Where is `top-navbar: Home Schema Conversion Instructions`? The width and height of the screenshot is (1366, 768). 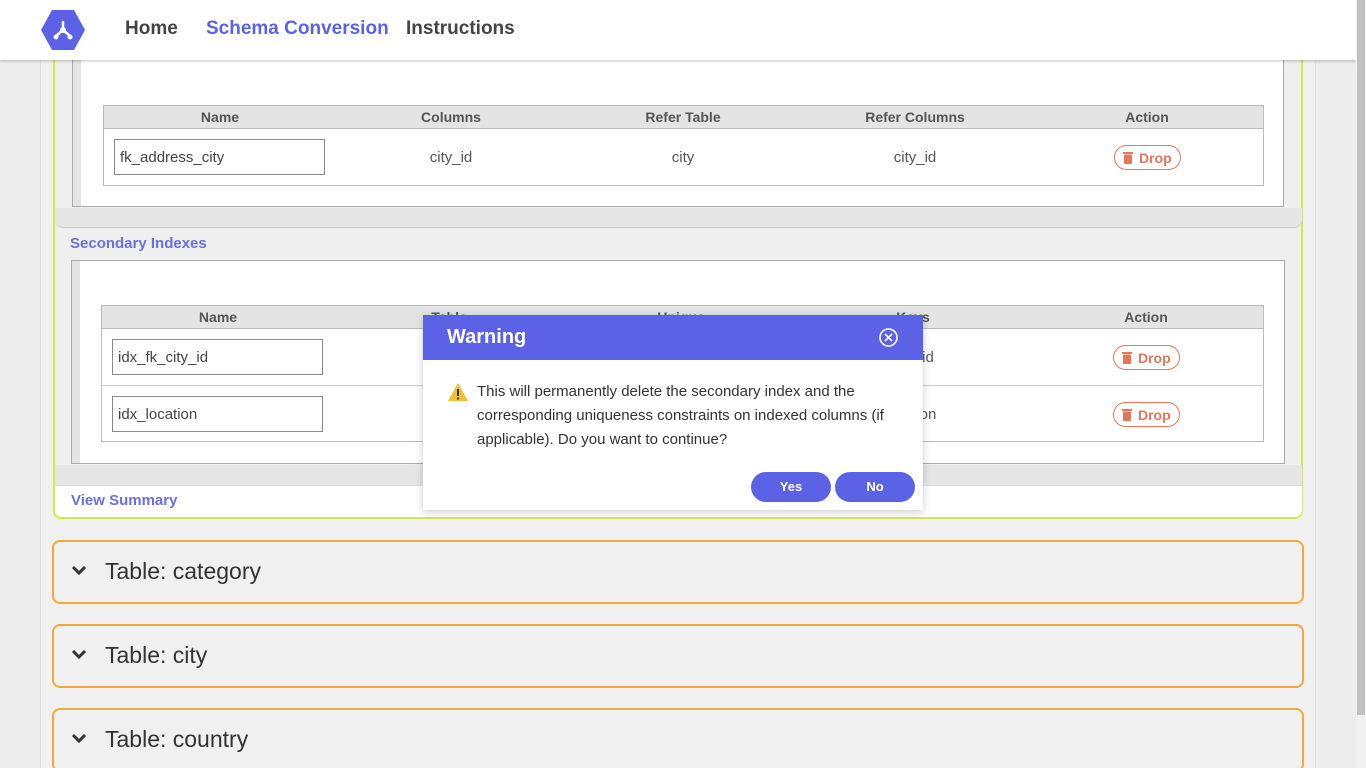 top-navbar: Home Schema Conversion Instructions is located at coordinates (678, 30).